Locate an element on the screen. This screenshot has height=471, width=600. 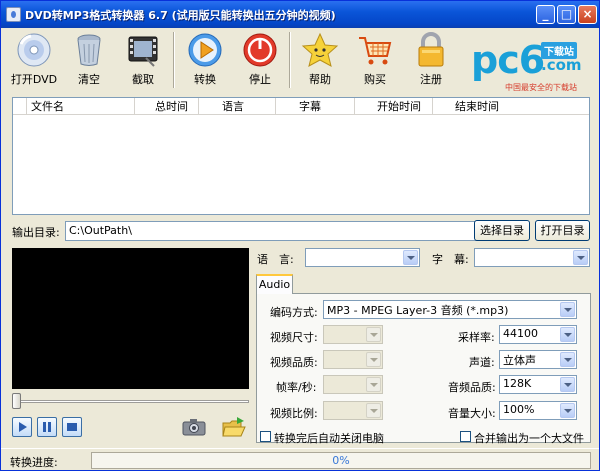
codec-label: 编码方式: is located at coordinates (294, 312).